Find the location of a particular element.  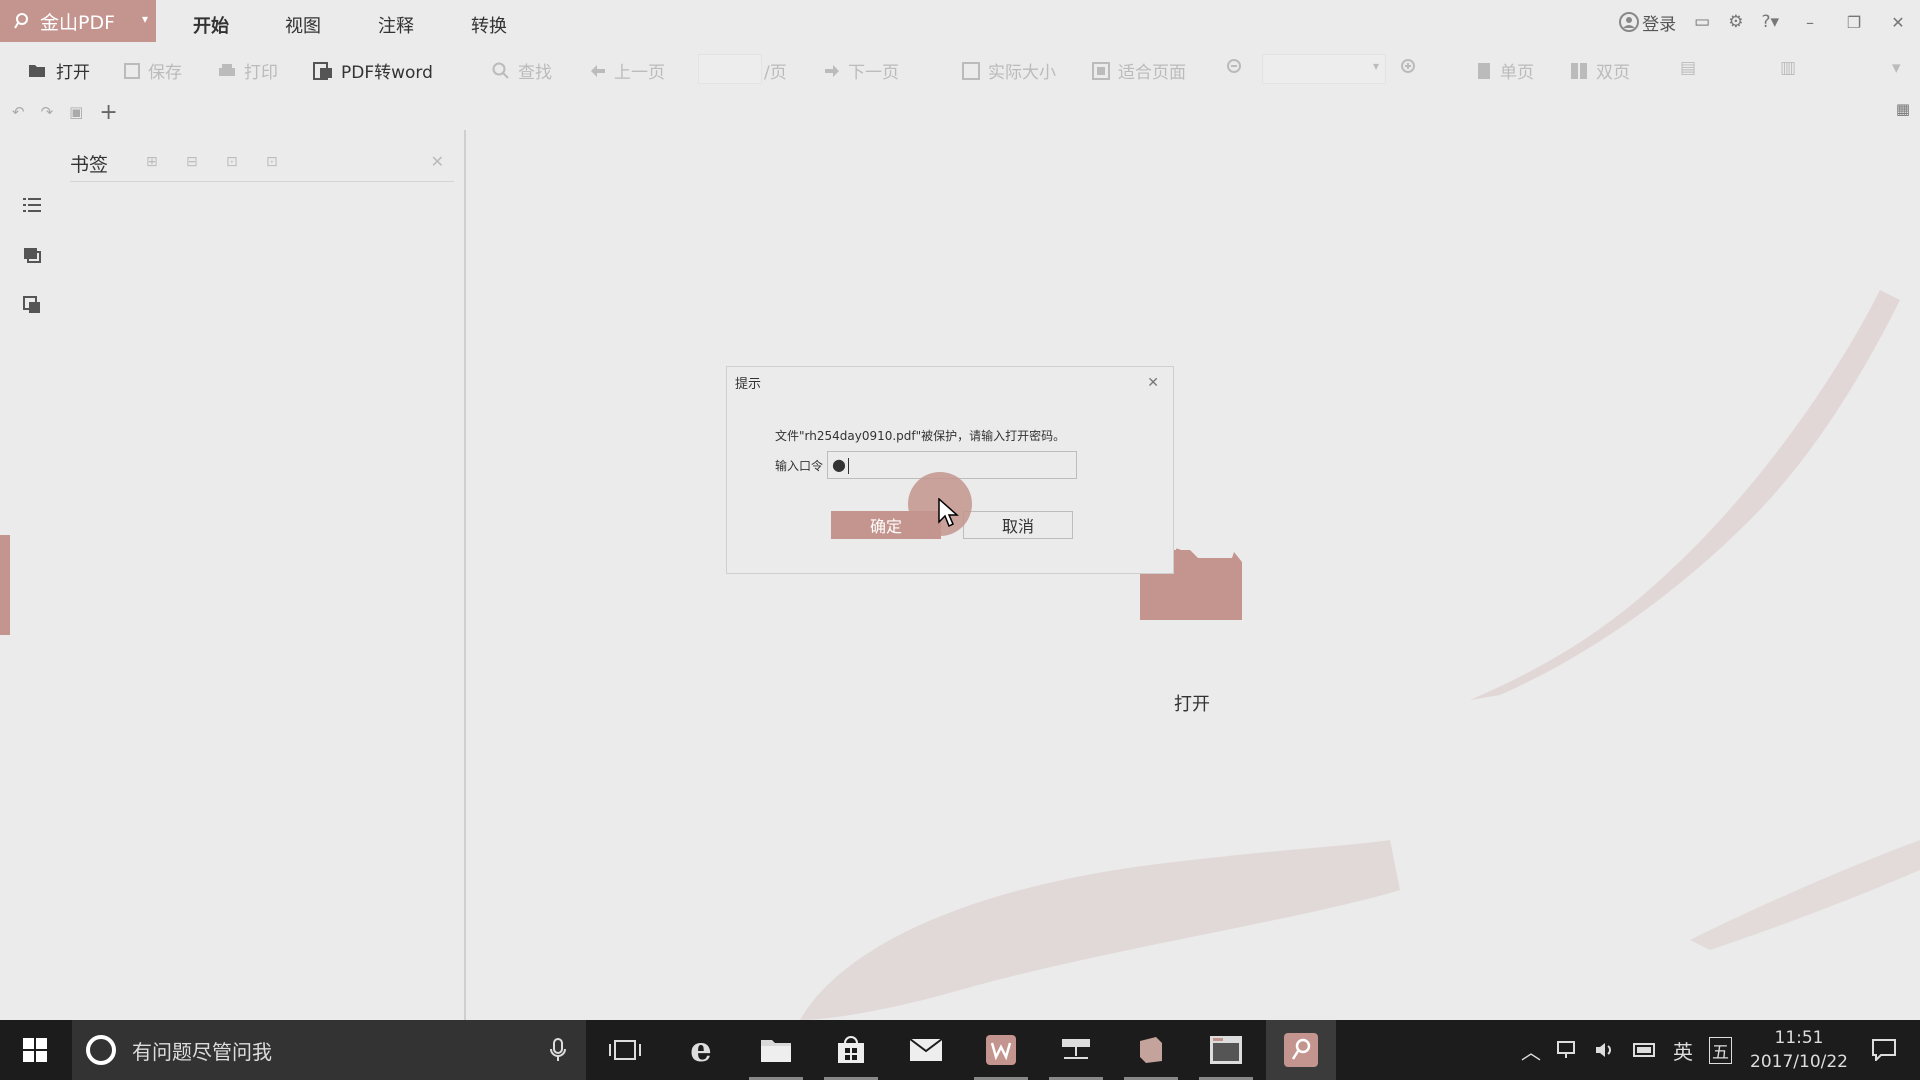

arrow-left-icon is located at coordinates (598, 70).